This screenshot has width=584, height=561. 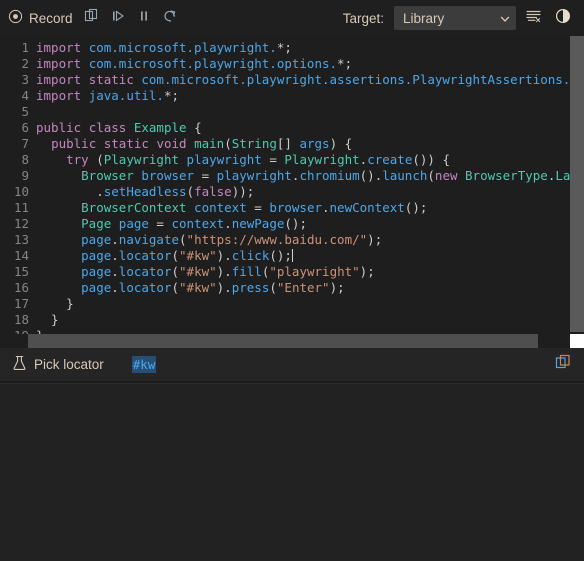 I want to click on code-token: ));, so click(x=243, y=191).